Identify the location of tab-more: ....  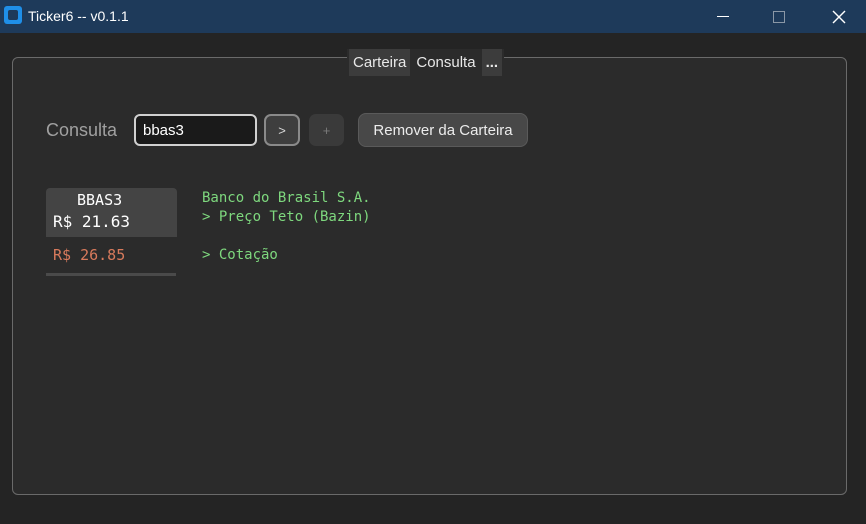
(492, 62).